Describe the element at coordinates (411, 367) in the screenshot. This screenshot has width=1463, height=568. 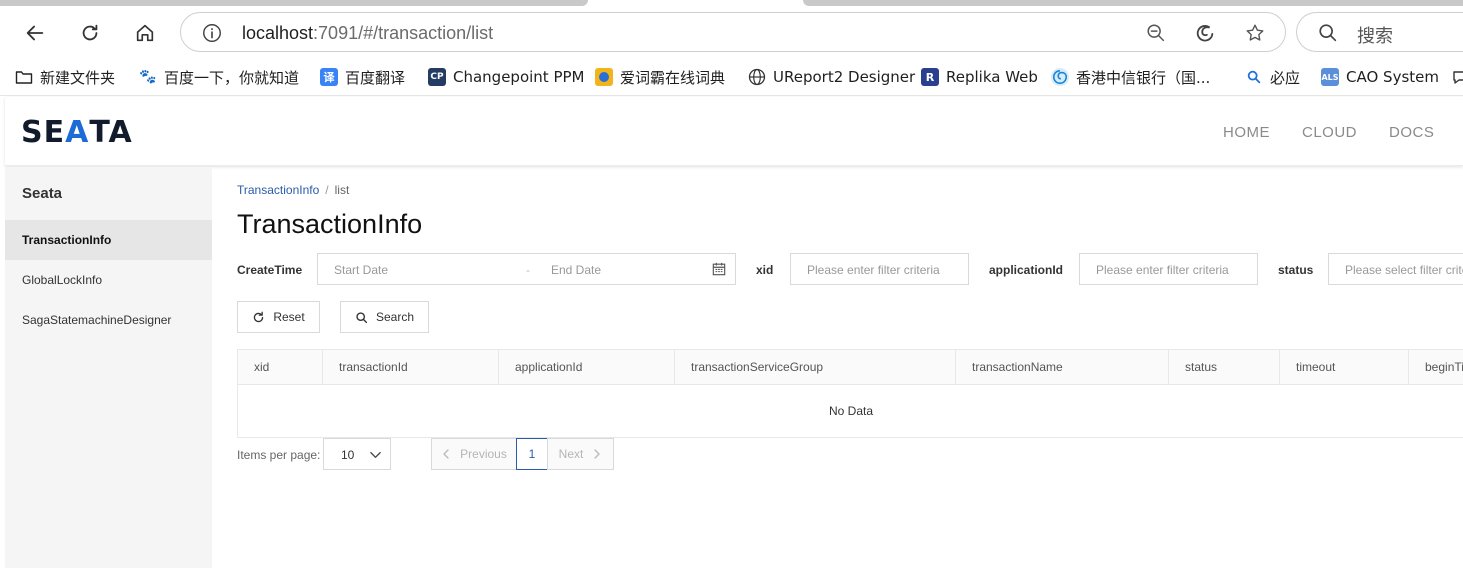
I see `column-header-transactionid: transactionId` at that location.